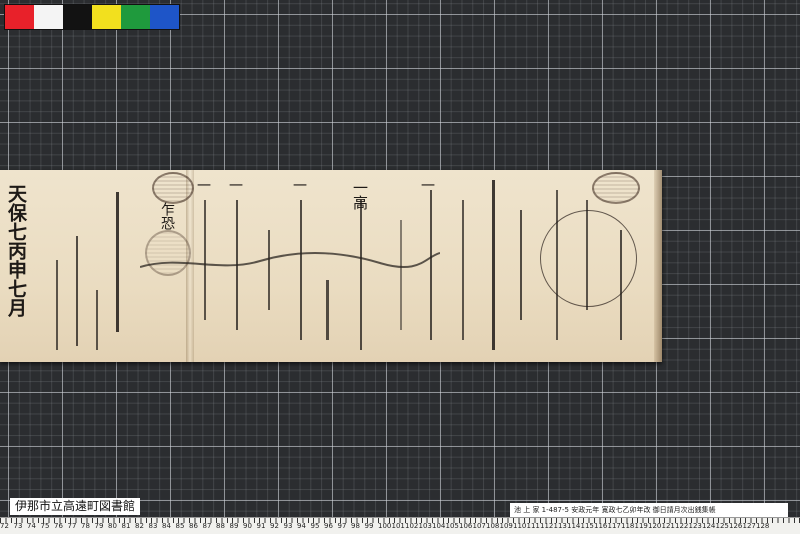 The height and width of the screenshot is (534, 800). What do you see at coordinates (601, 526) in the screenshot?
I see `ruler-number: 116` at bounding box center [601, 526].